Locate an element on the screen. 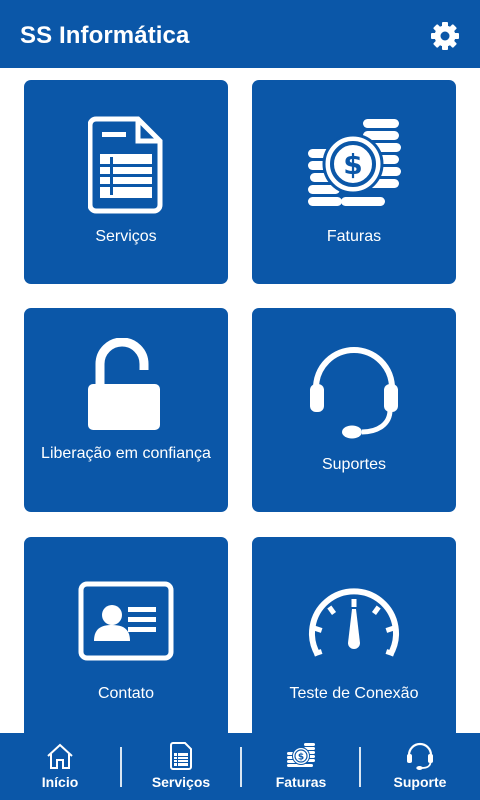  settings-gear-icon is located at coordinates (445, 36).